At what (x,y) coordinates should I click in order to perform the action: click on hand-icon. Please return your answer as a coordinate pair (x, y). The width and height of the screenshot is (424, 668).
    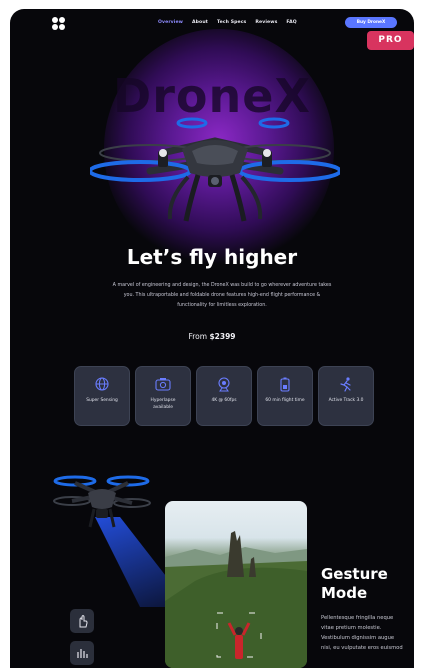
    Looking at the image, I should click on (83, 620).